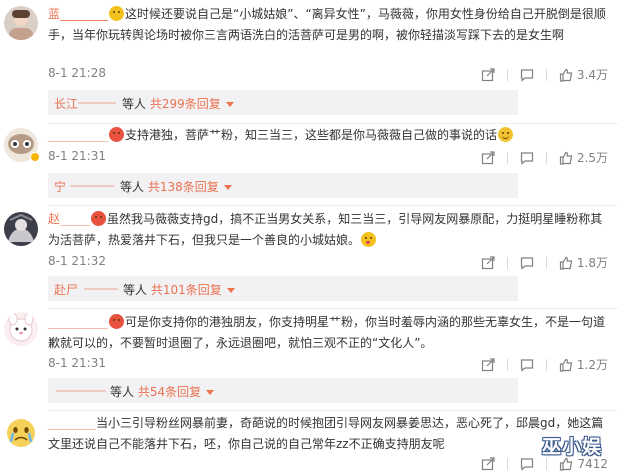 The width and height of the screenshot is (618, 473). I want to click on reply-username: 赴尸, so click(66, 289).